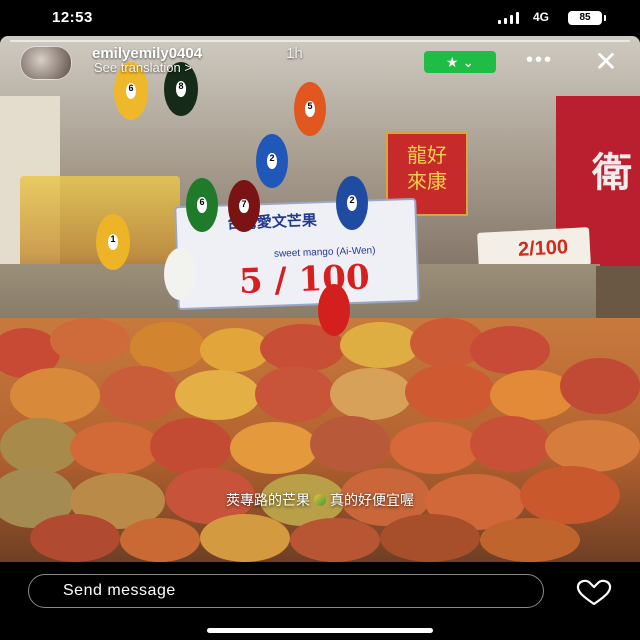 This screenshot has height=640, width=640. Describe the element at coordinates (606, 62) in the screenshot. I see `close-icon: ✕` at that location.